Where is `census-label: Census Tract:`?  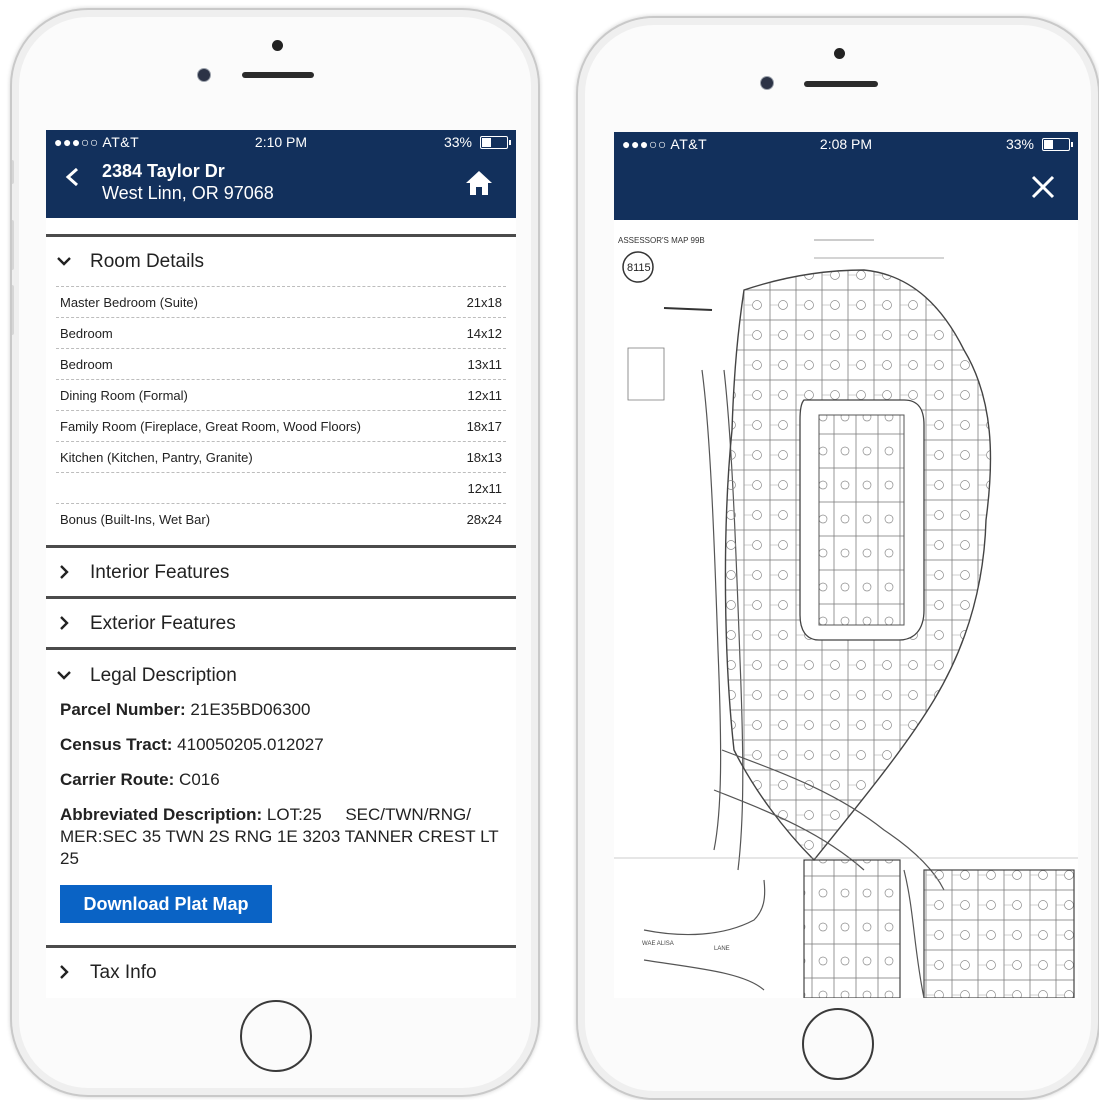 census-label: Census Tract: is located at coordinates (116, 744).